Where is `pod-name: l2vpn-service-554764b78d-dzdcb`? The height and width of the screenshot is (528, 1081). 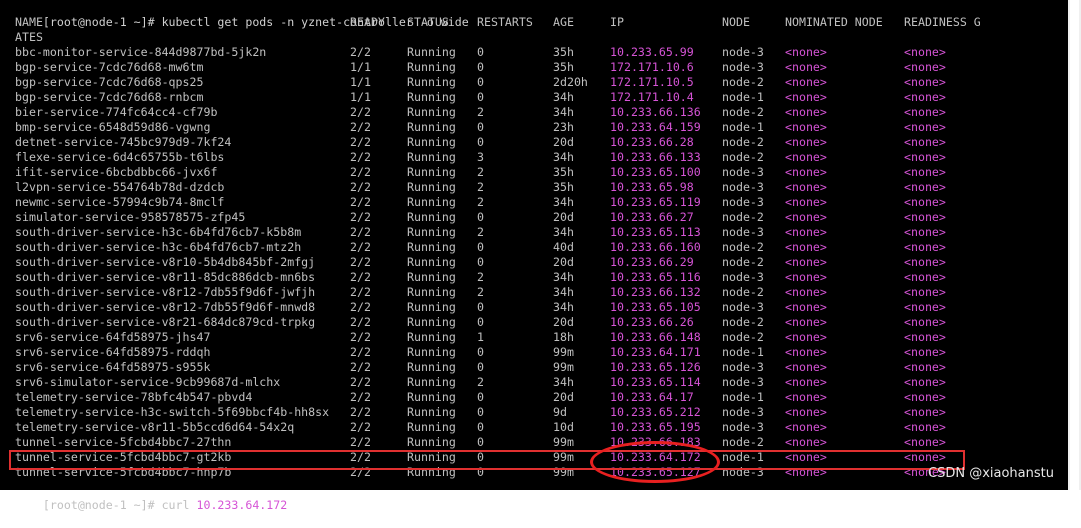
pod-name: l2vpn-service-554764b78d-dzdcb is located at coordinates (120, 187).